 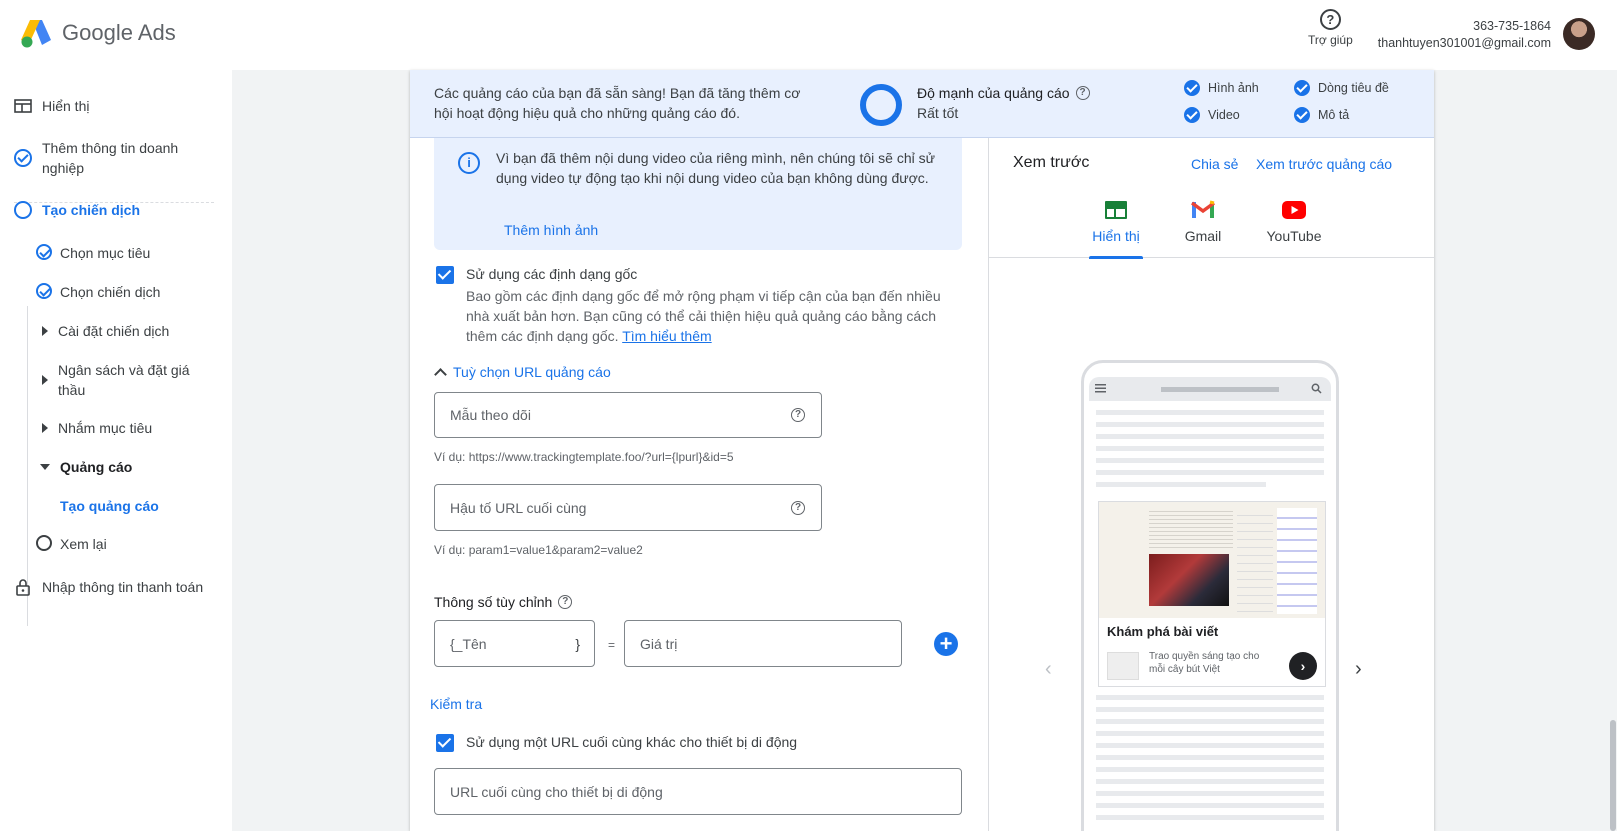 What do you see at coordinates (763, 643) in the screenshot?
I see `custom-param-value-field: Giá trị` at bounding box center [763, 643].